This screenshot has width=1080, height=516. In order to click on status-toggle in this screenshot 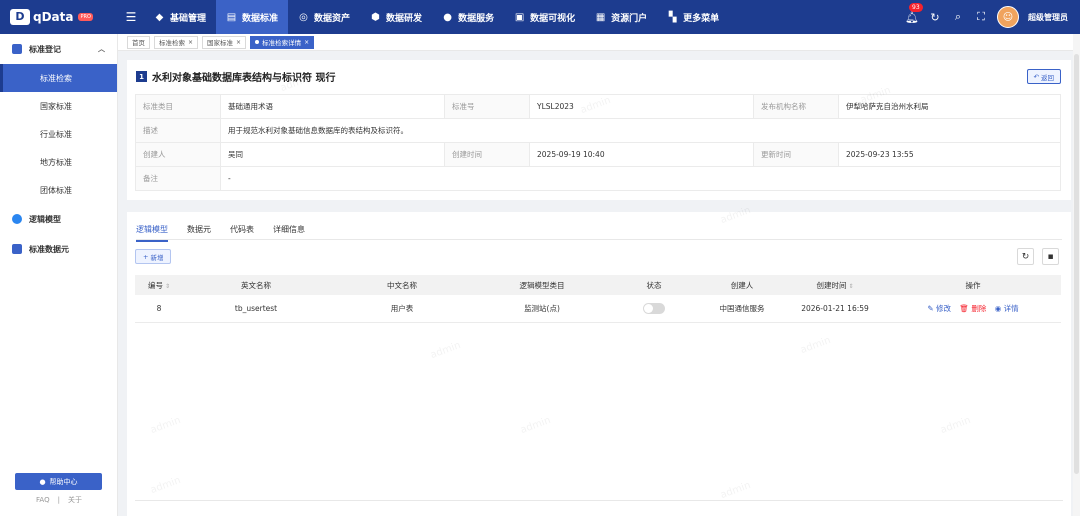, I will do `click(654, 308)`.